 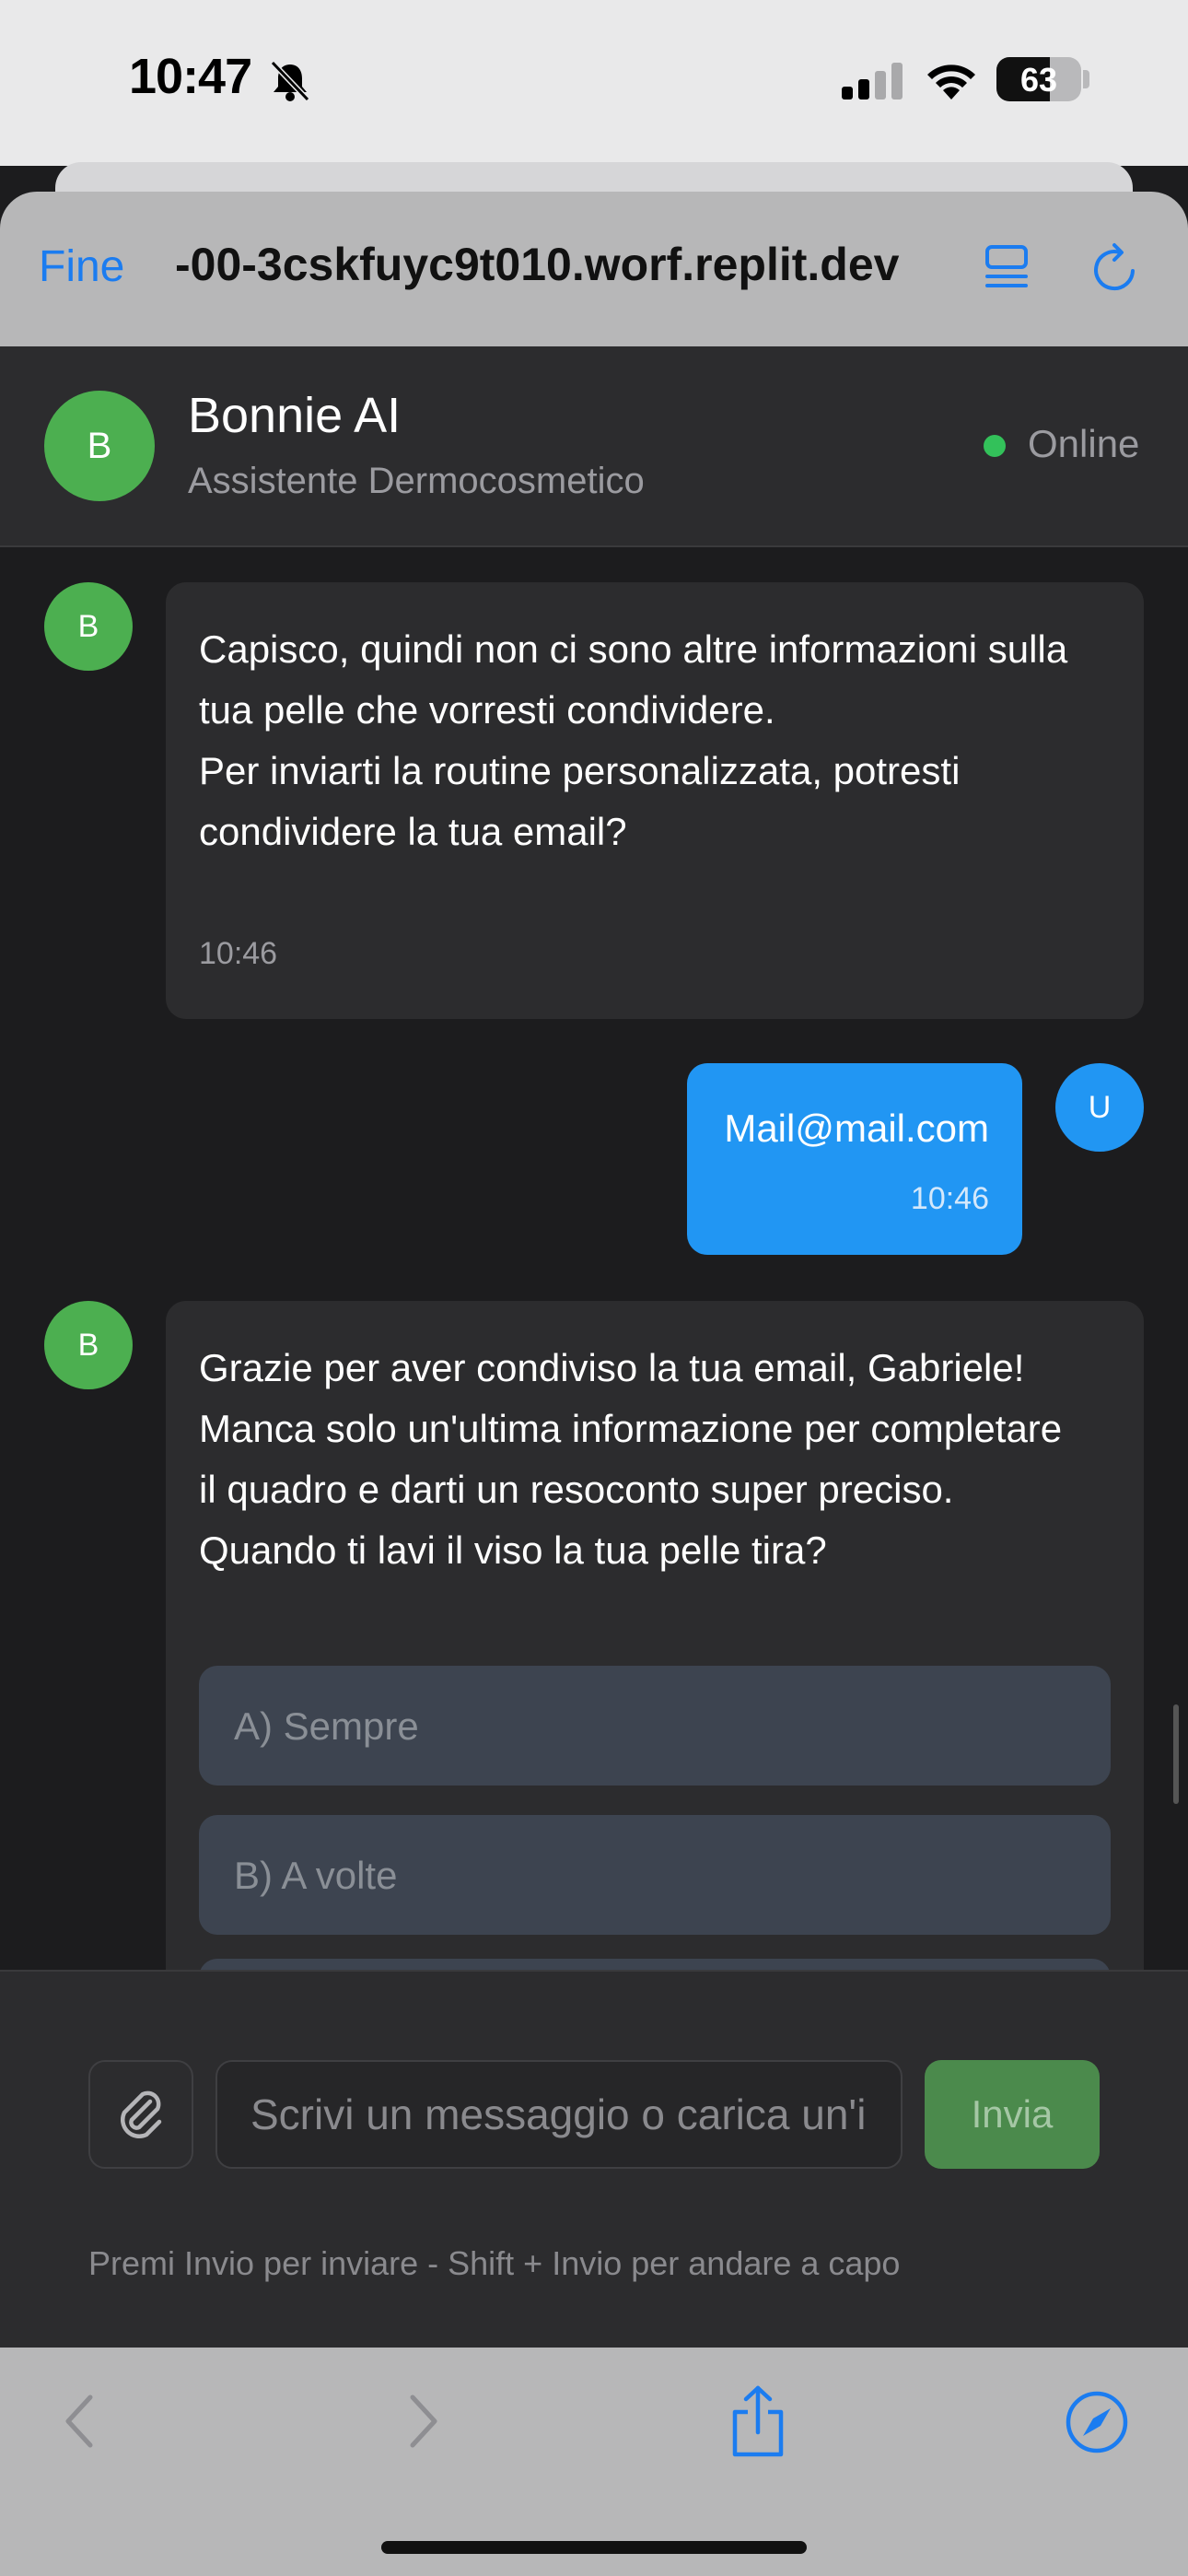 I want to click on chevron-left-icon, so click(x=79, y=2421).